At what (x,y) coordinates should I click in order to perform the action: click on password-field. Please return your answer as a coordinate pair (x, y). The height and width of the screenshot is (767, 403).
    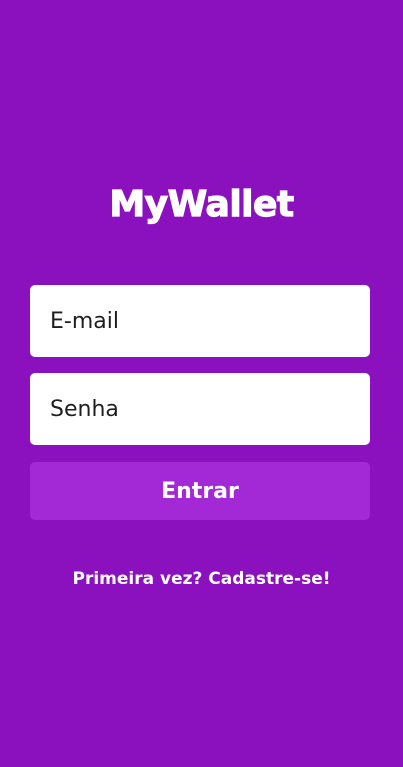
    Looking at the image, I should click on (200, 409).